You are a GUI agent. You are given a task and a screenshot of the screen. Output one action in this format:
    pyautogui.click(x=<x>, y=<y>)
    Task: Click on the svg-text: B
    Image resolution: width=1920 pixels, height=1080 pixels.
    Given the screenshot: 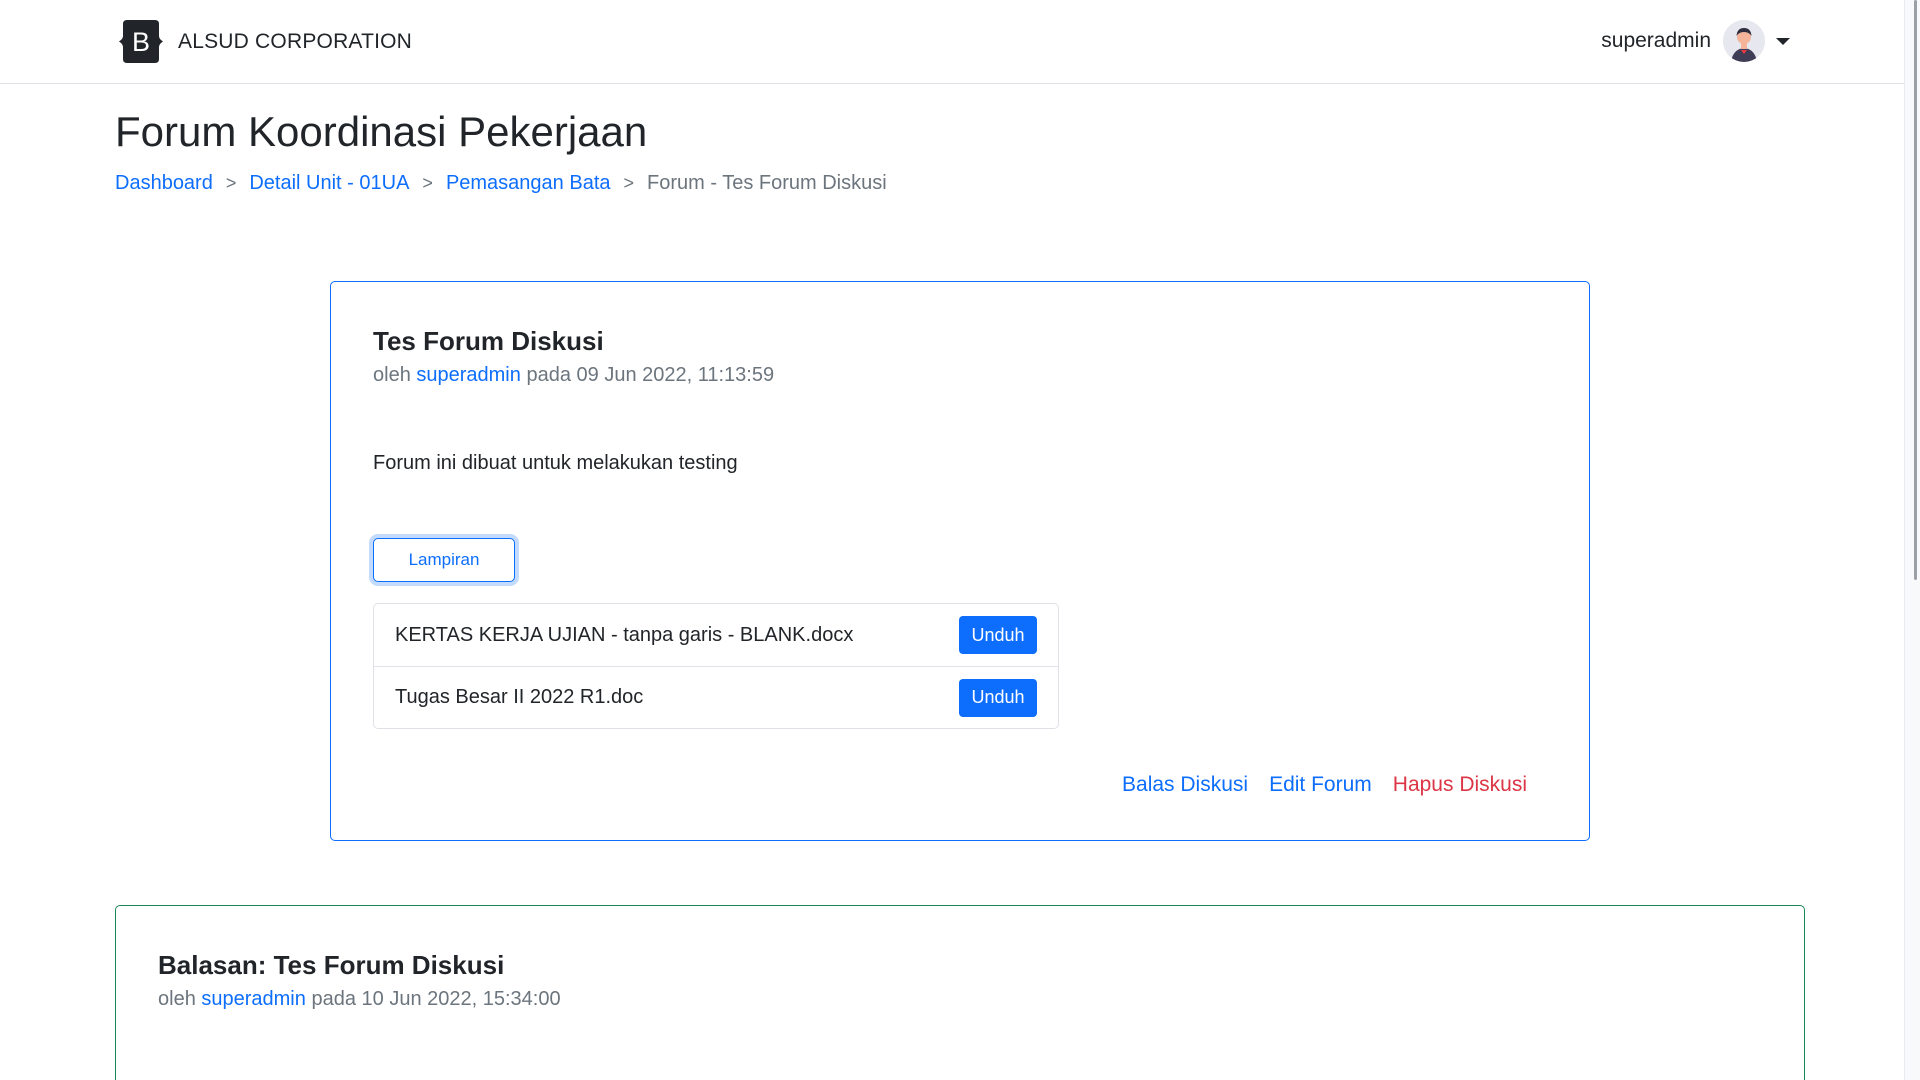 What is the action you would take?
    pyautogui.click(x=141, y=42)
    